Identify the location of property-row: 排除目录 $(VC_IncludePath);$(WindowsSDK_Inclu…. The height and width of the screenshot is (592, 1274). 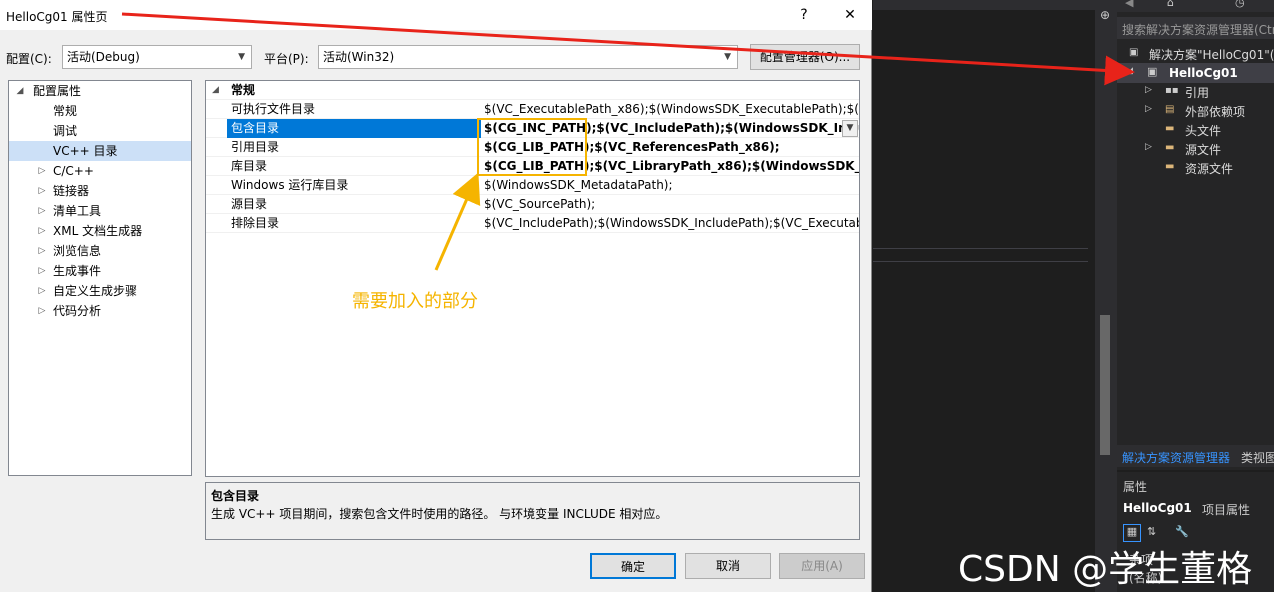
(532, 223).